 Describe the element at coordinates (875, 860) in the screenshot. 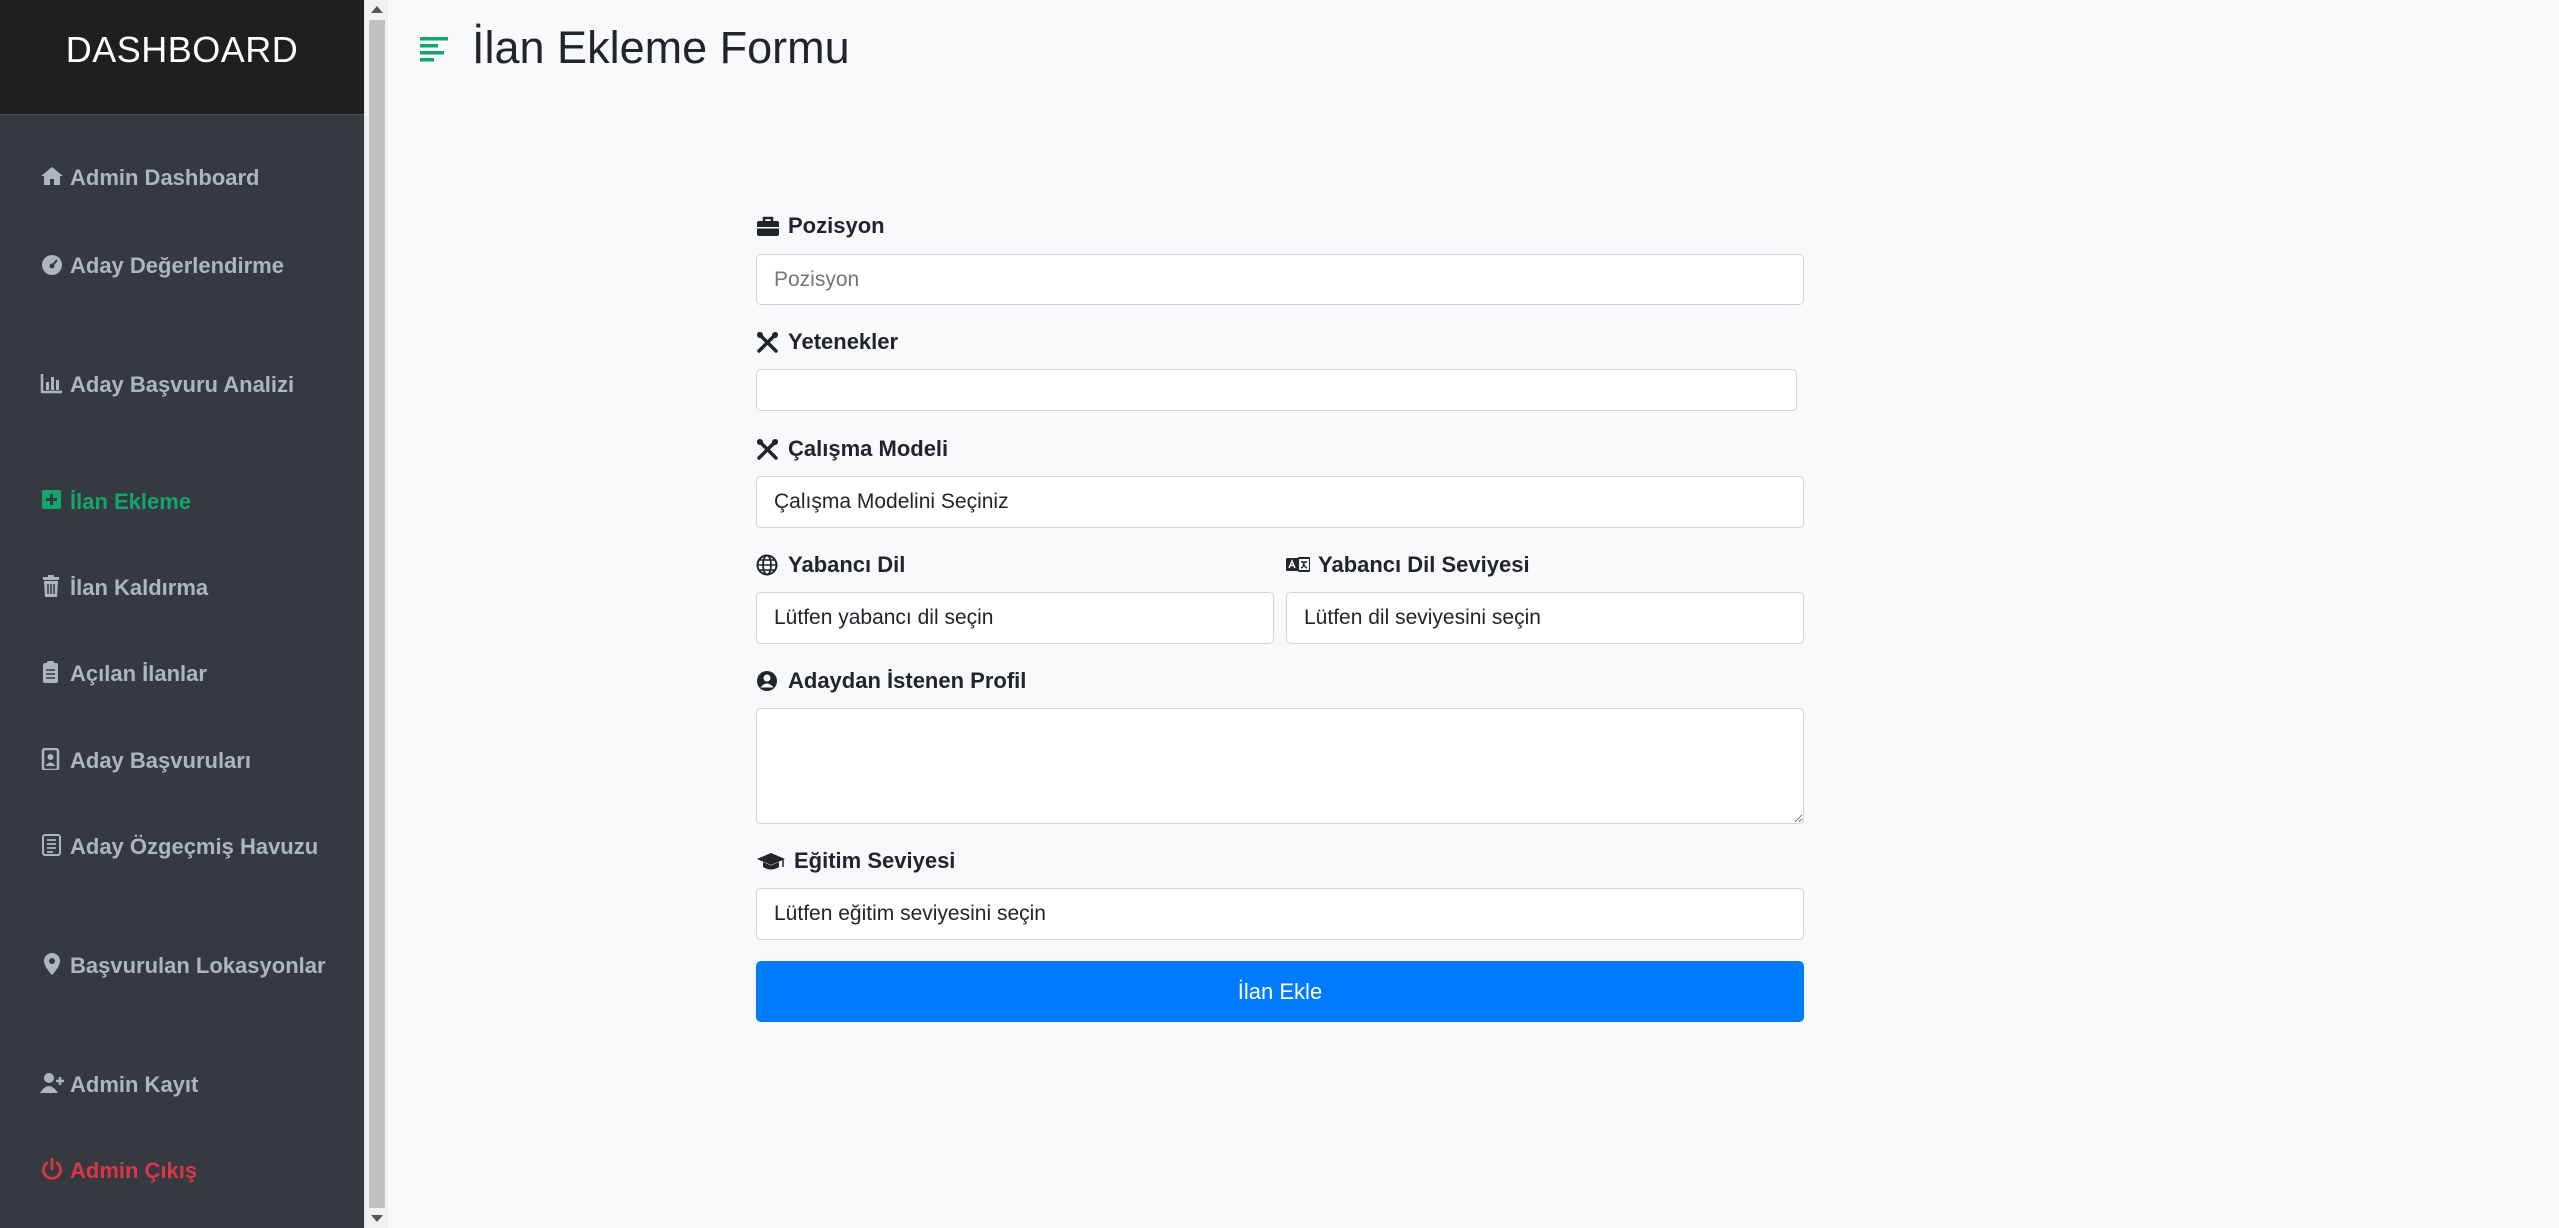

I see `egitim-label-text: Eğitim Seviyesi` at that location.